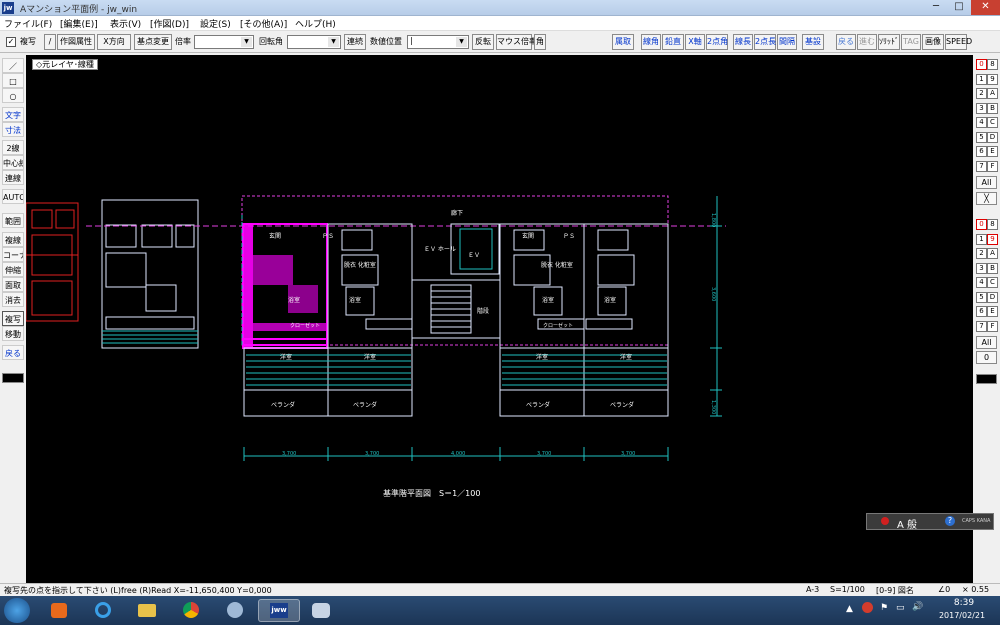  Describe the element at coordinates (13, 333) in the screenshot. I see `move-tool-button: 移動` at that location.